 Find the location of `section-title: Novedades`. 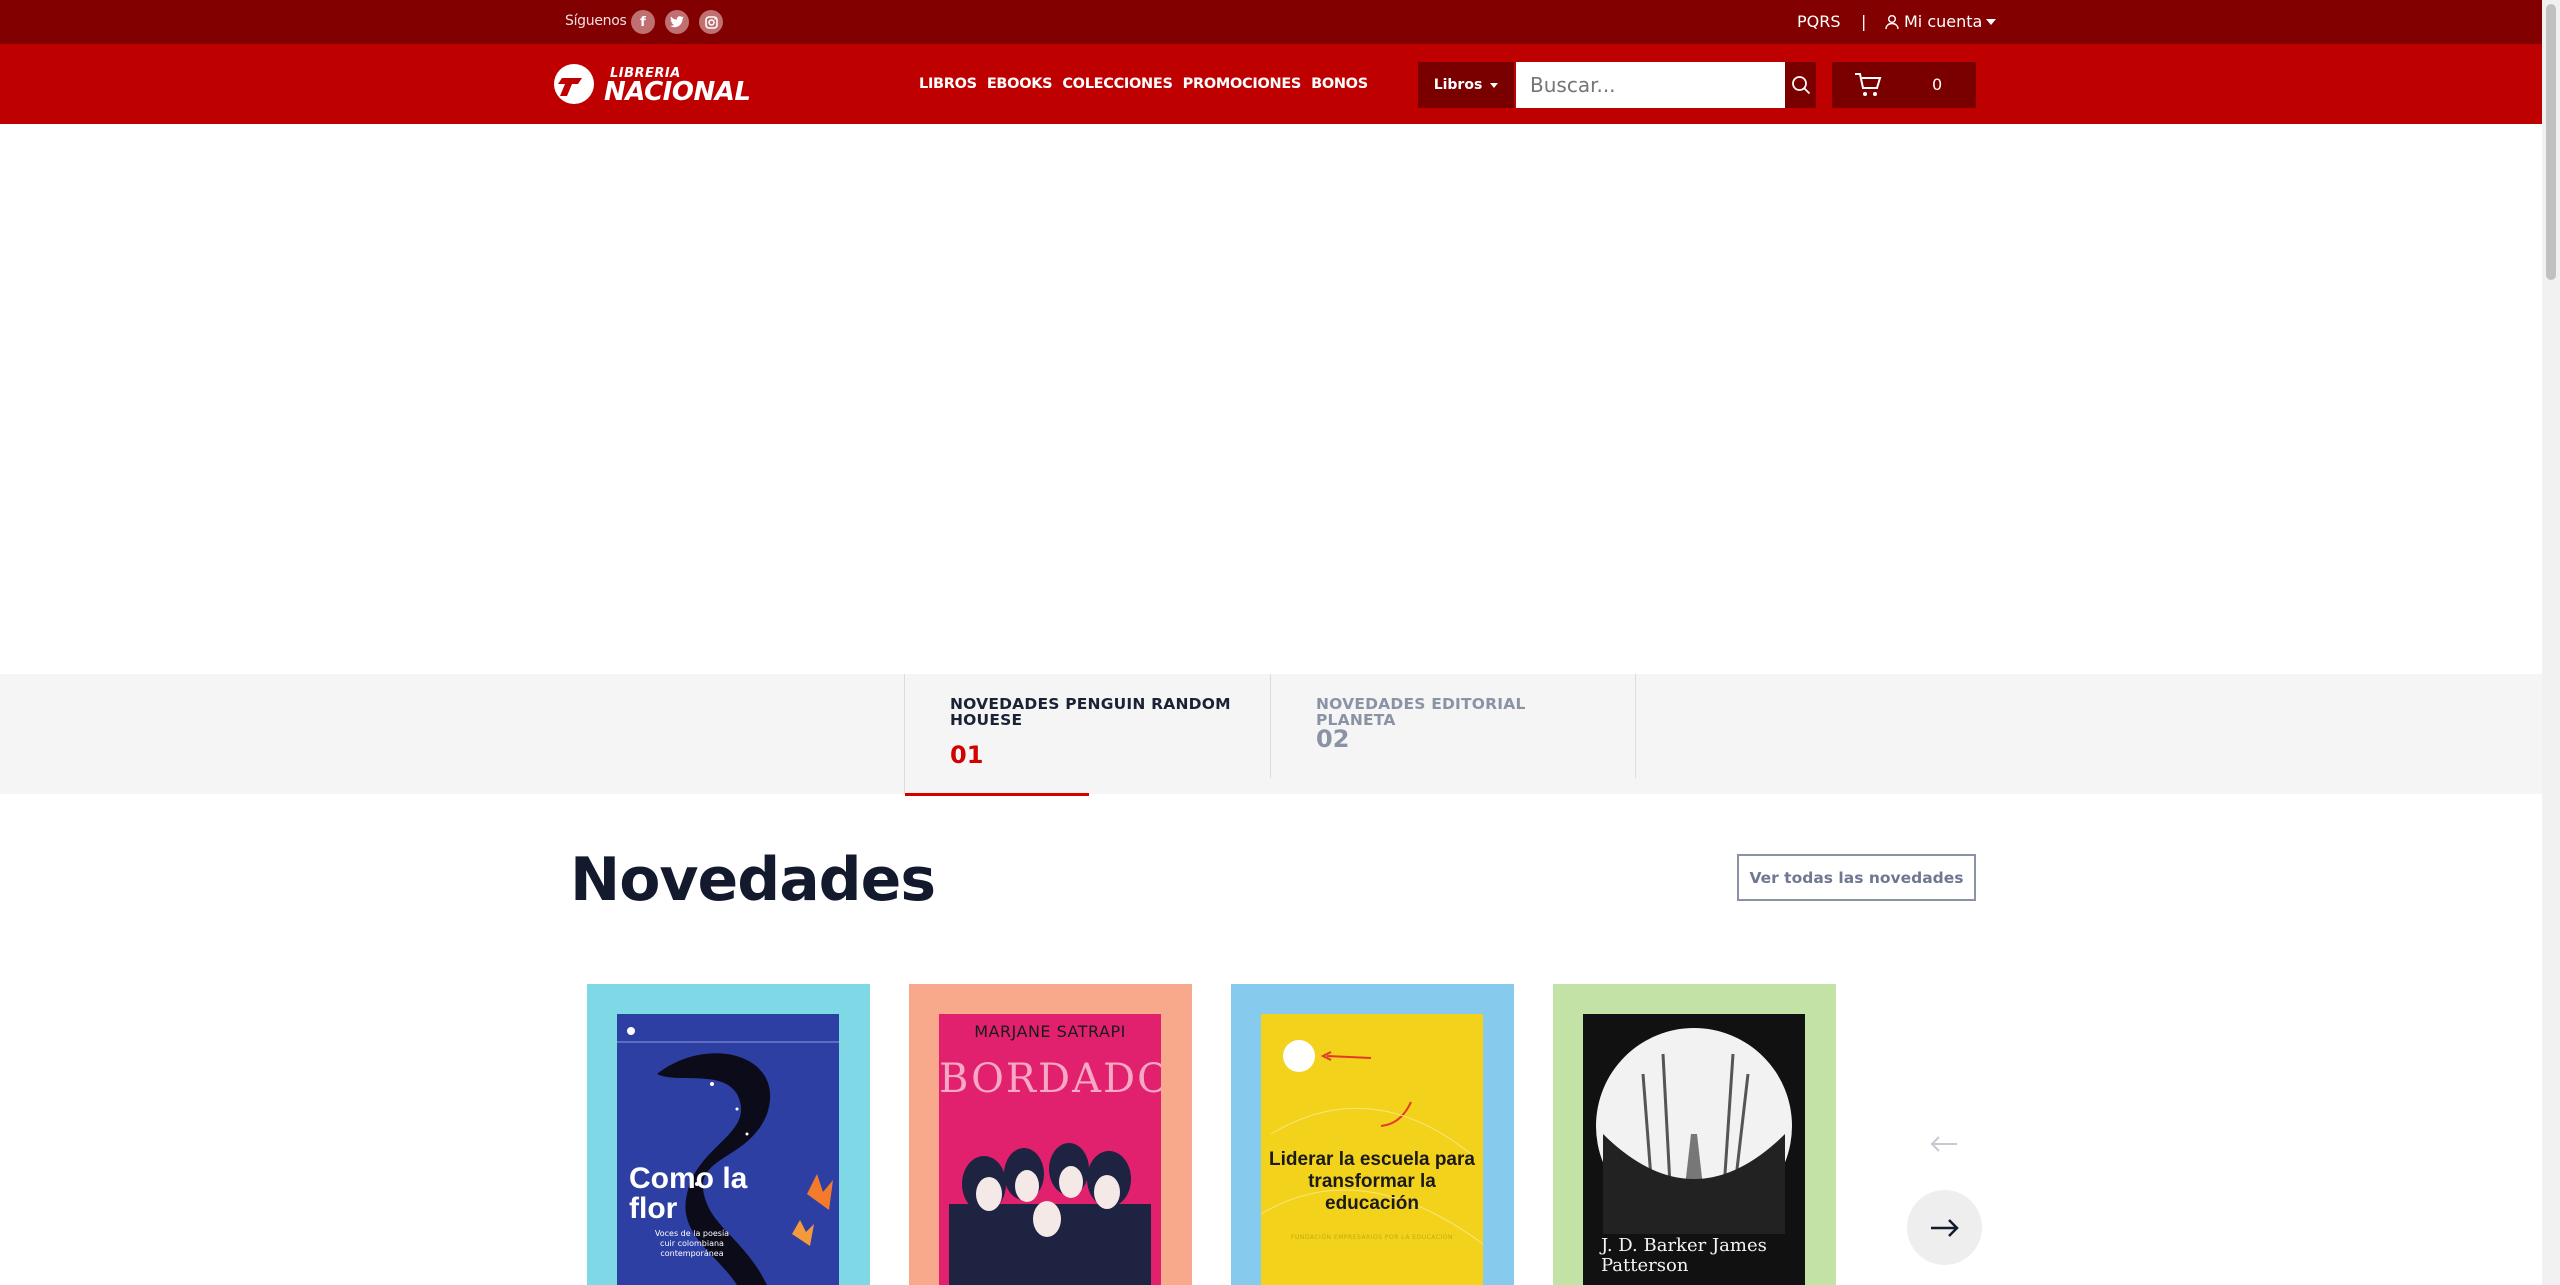

section-title: Novedades is located at coordinates (753, 880).